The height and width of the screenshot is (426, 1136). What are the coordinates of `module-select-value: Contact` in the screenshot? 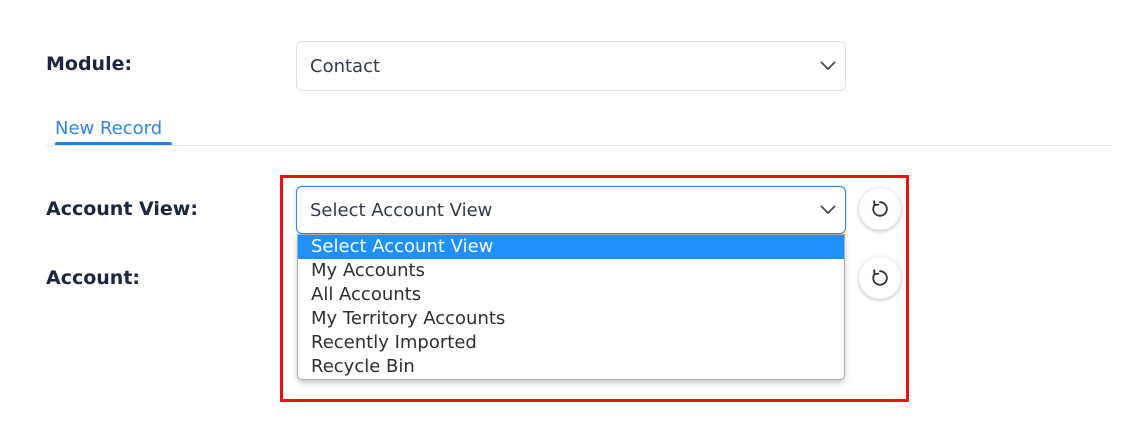 It's located at (345, 66).